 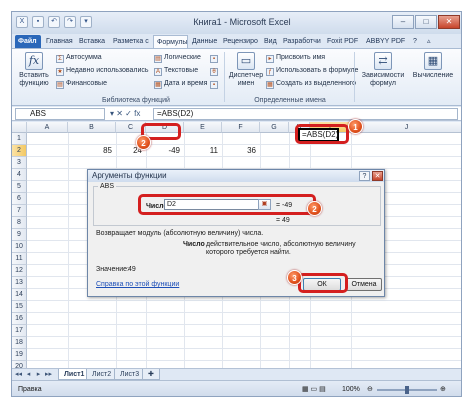 I want to click on save-icon: ▪, so click(x=38, y=22).